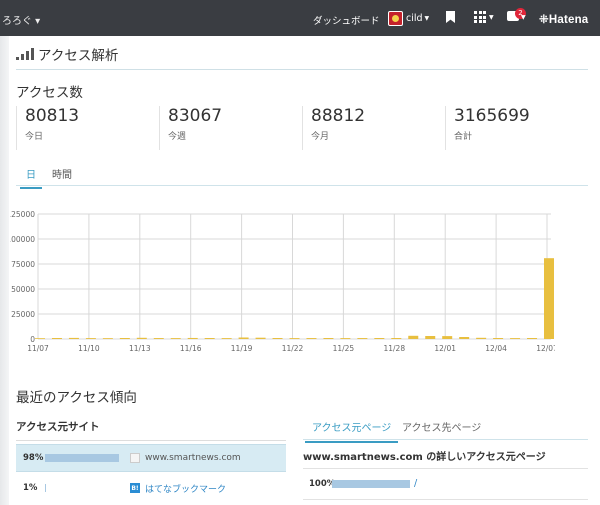 The height and width of the screenshot is (505, 600). I want to click on hatena-bookmark-icon: B!, so click(135, 488).